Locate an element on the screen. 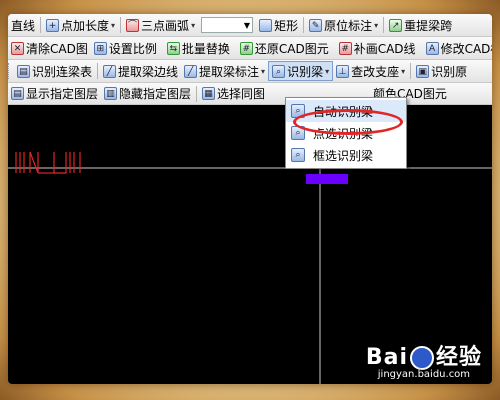 The image size is (500, 400). clear-cad-button: ✕ 清除CAD图 is located at coordinates (49, 48).